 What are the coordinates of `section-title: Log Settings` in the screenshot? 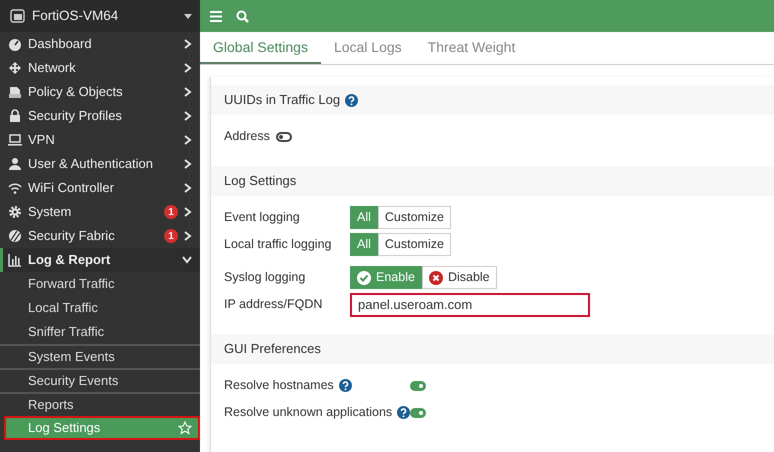 It's located at (260, 181).